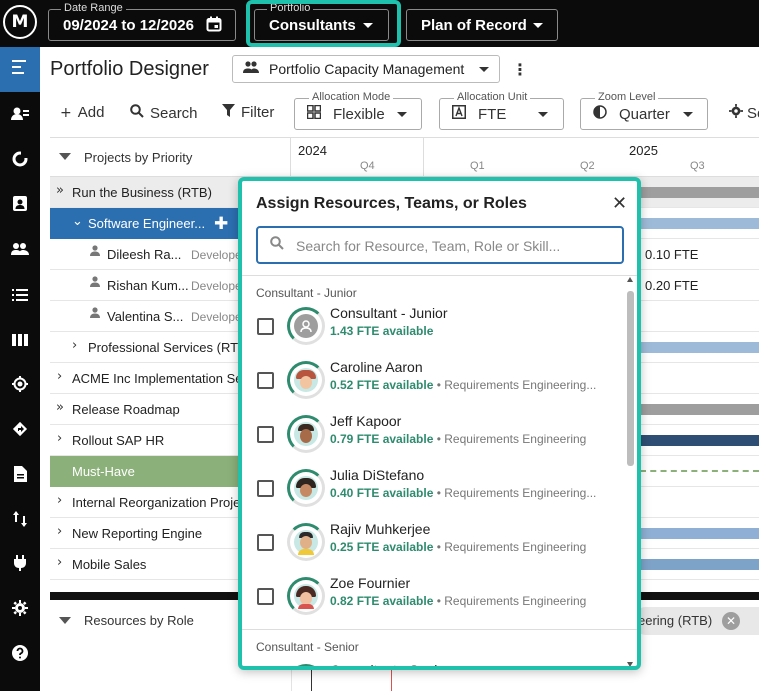 The height and width of the screenshot is (691, 759). What do you see at coordinates (20, 250) in the screenshot?
I see `team-icon` at bounding box center [20, 250].